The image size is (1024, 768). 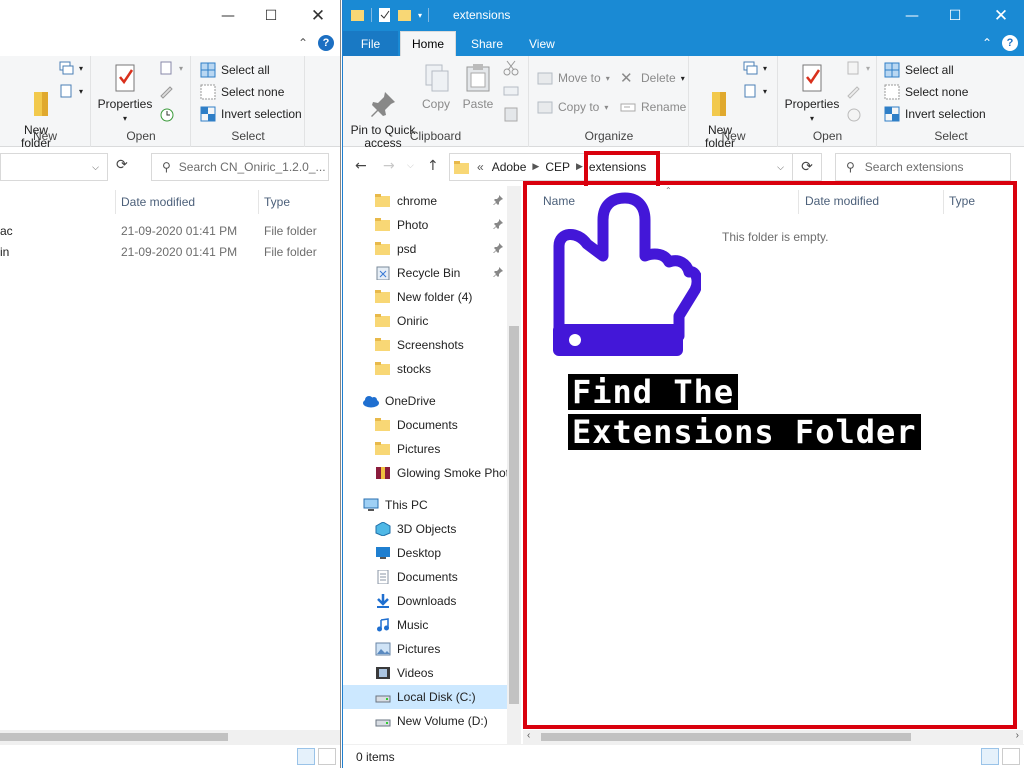 I want to click on sidebar-item-new-volume-d: New Volume (D:), so click(x=425, y=721).